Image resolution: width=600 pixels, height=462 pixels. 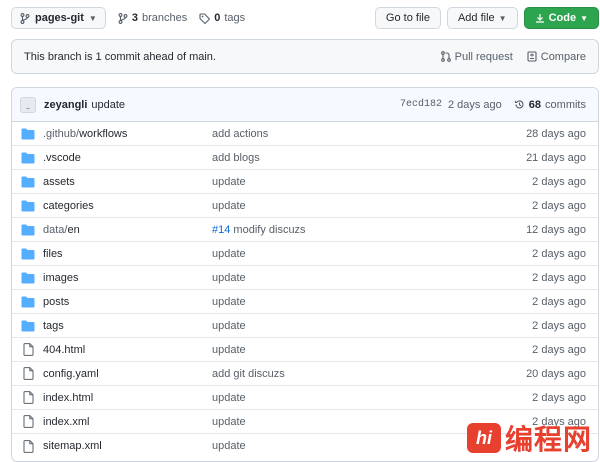 I want to click on file-name-link: files, so click(x=127, y=254).